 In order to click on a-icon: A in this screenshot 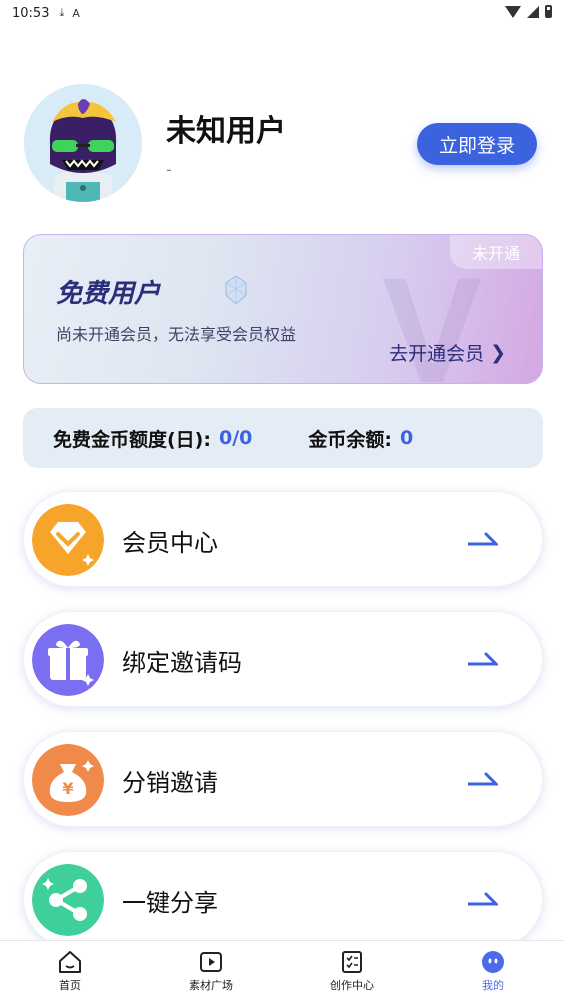, I will do `click(76, 13)`.